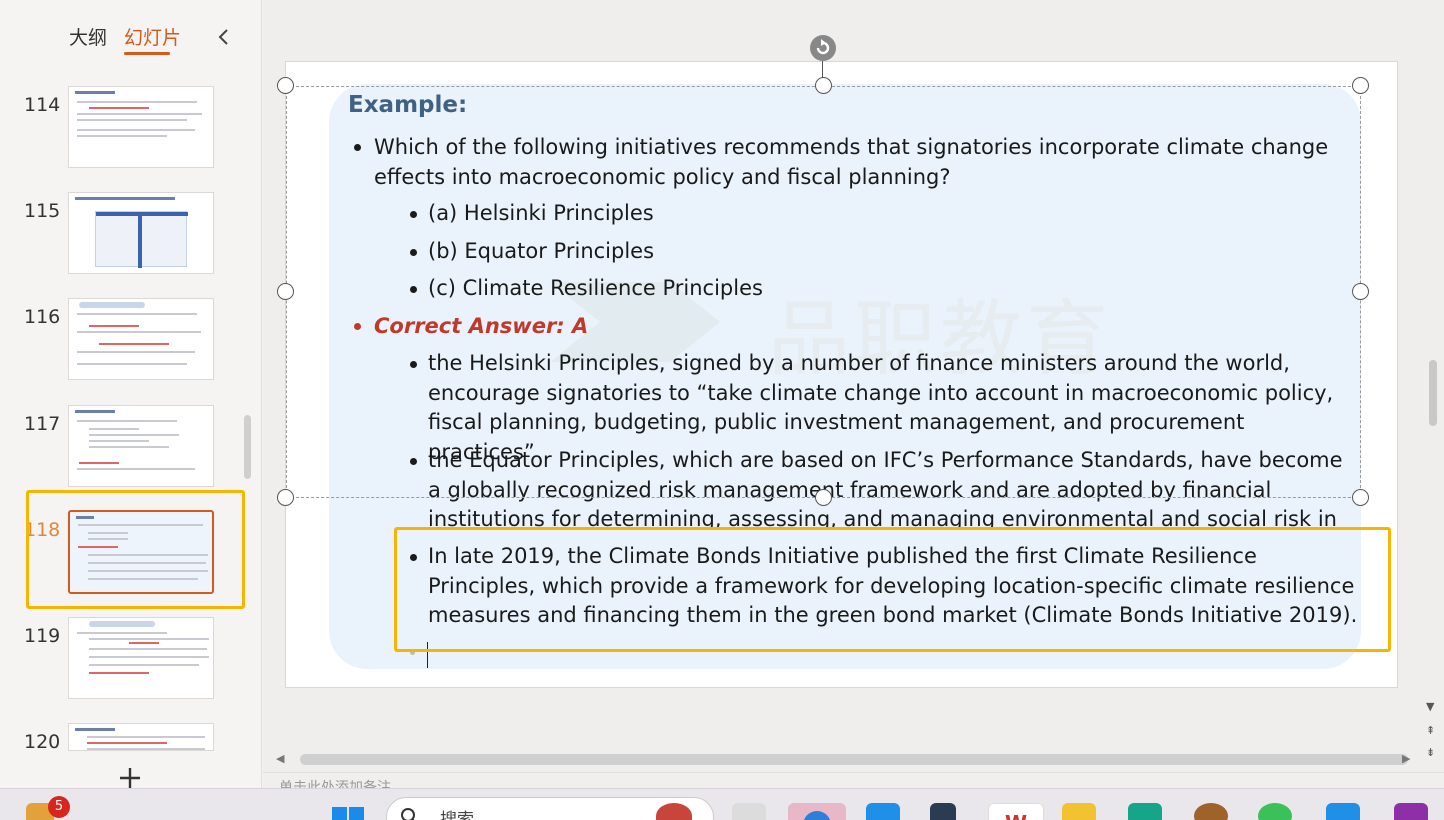 Image resolution: width=1444 pixels, height=820 pixels. Describe the element at coordinates (943, 811) in the screenshot. I see `app-icon-cat` at that location.